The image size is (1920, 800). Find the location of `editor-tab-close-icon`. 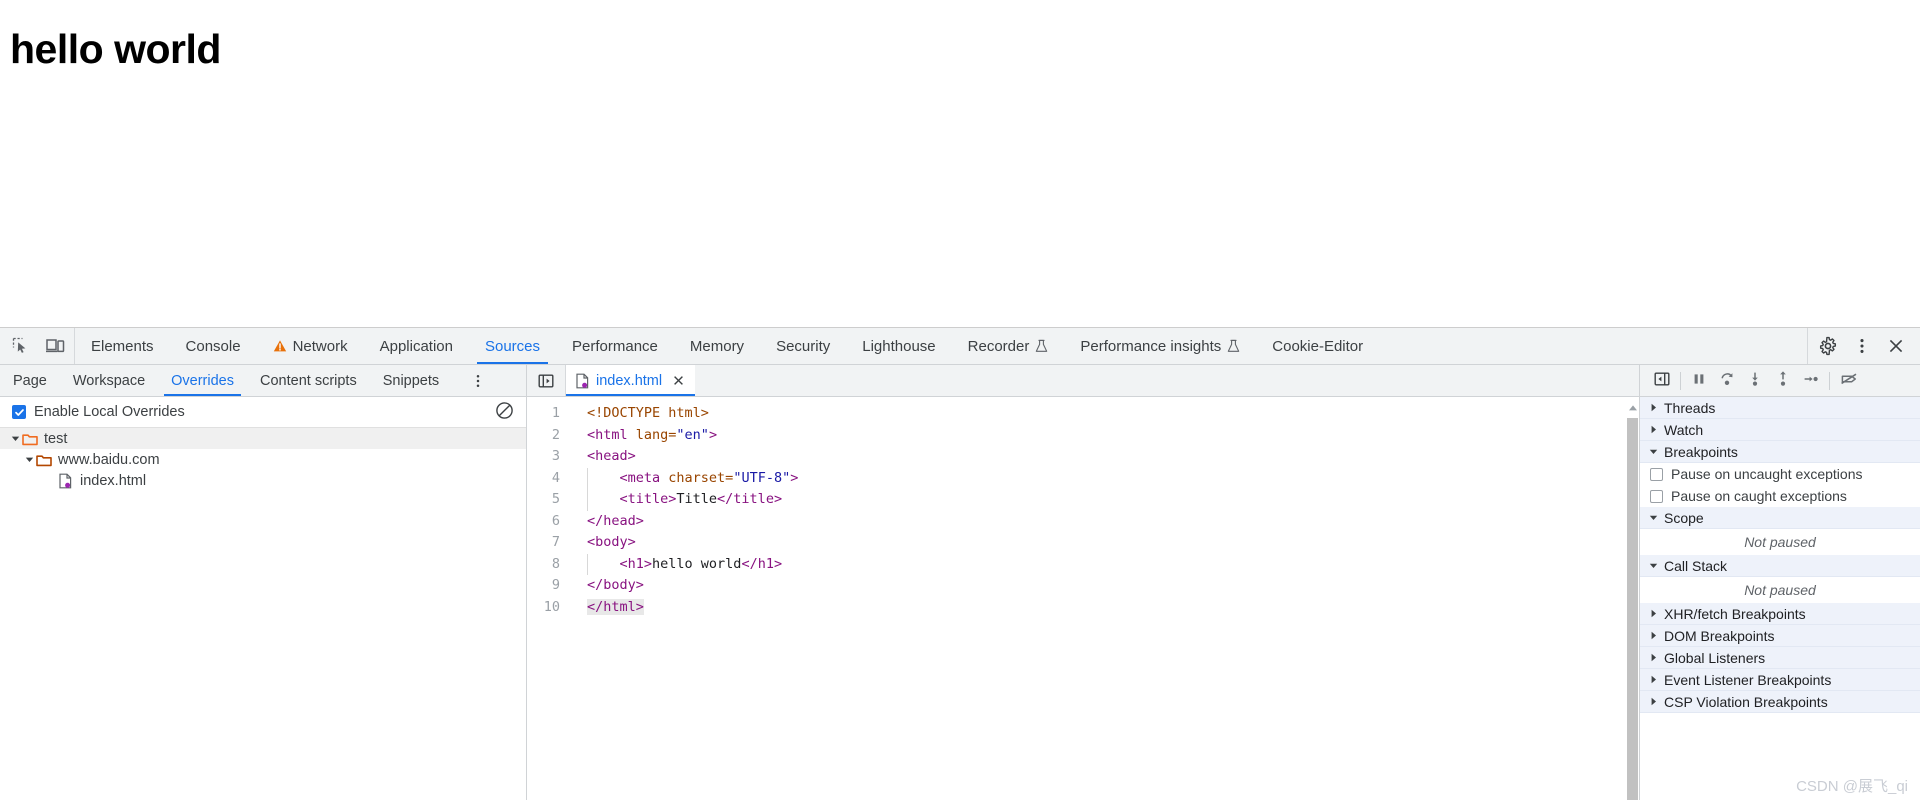

editor-tab-close-icon is located at coordinates (678, 380).